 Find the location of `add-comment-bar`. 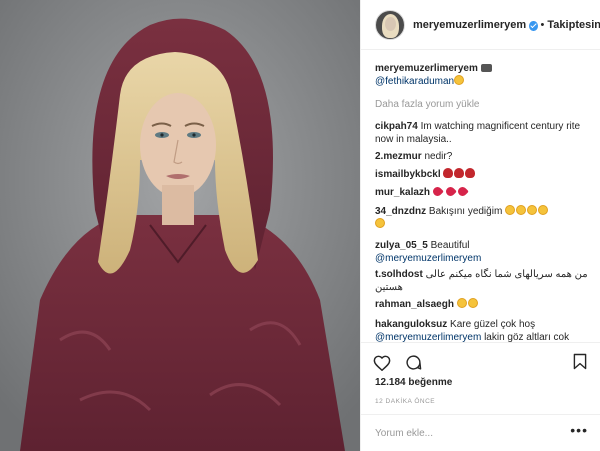

add-comment-bar is located at coordinates (480, 432).